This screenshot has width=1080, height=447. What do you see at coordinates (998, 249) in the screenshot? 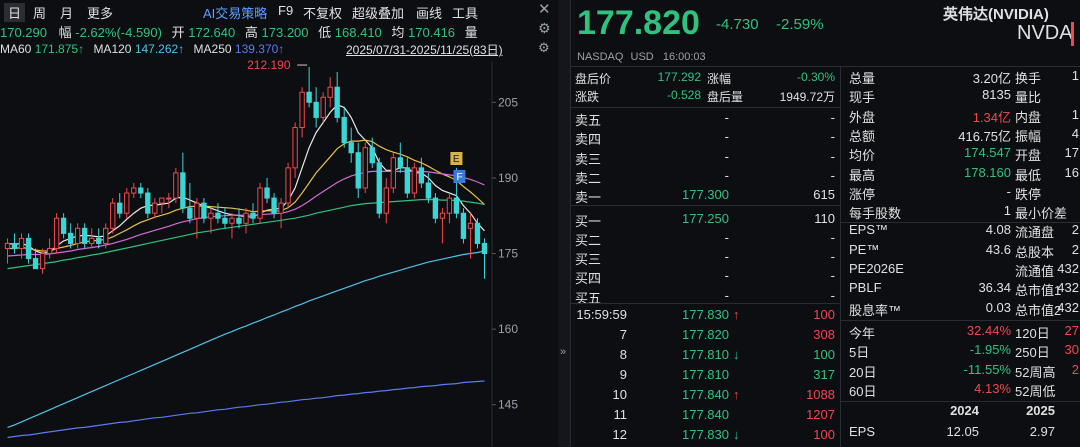
I see `stat-value: 43.6` at bounding box center [998, 249].